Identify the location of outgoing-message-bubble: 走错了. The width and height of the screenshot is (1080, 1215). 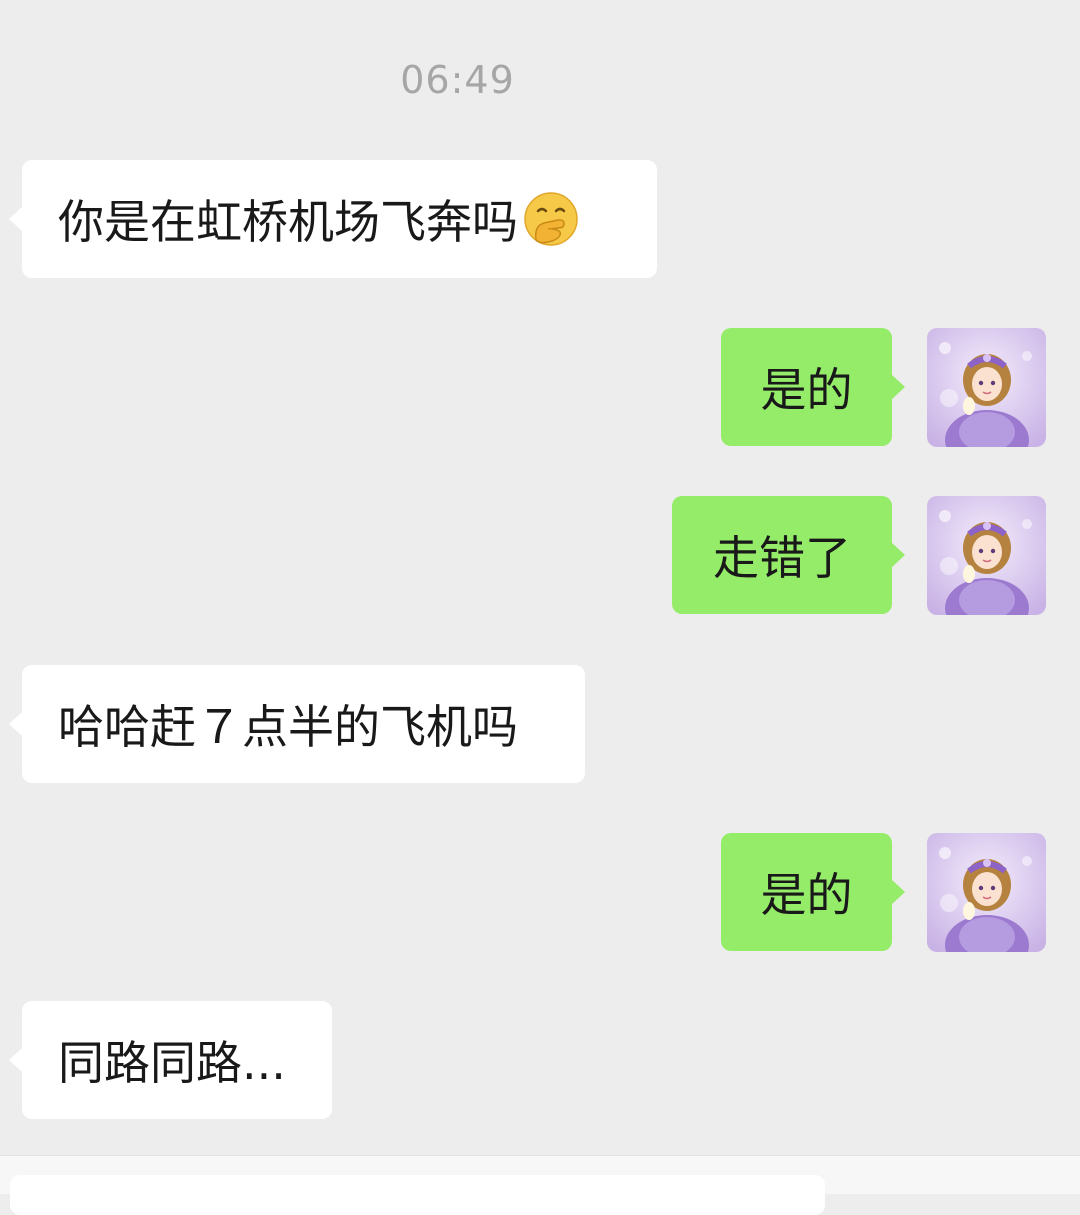
(788, 555).